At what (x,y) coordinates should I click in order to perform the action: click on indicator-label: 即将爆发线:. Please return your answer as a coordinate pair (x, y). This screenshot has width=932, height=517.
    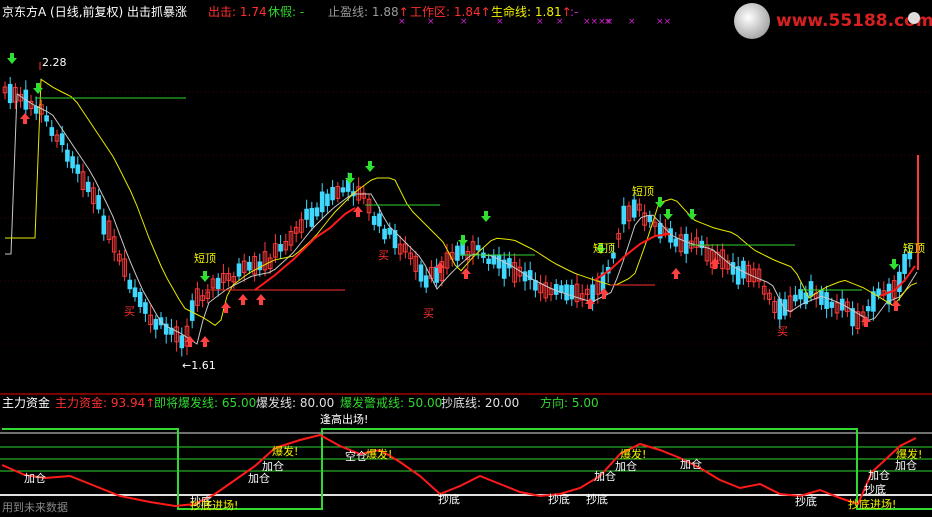
    Looking at the image, I should click on (186, 403).